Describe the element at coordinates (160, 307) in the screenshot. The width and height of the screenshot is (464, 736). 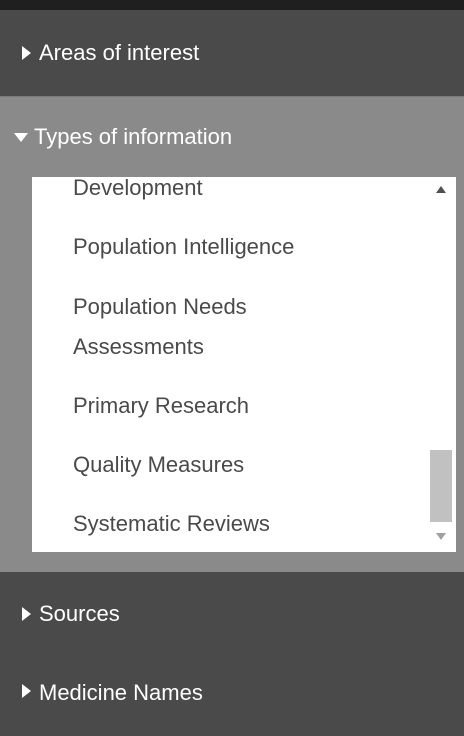
I see `list-item: Population Needs` at that location.